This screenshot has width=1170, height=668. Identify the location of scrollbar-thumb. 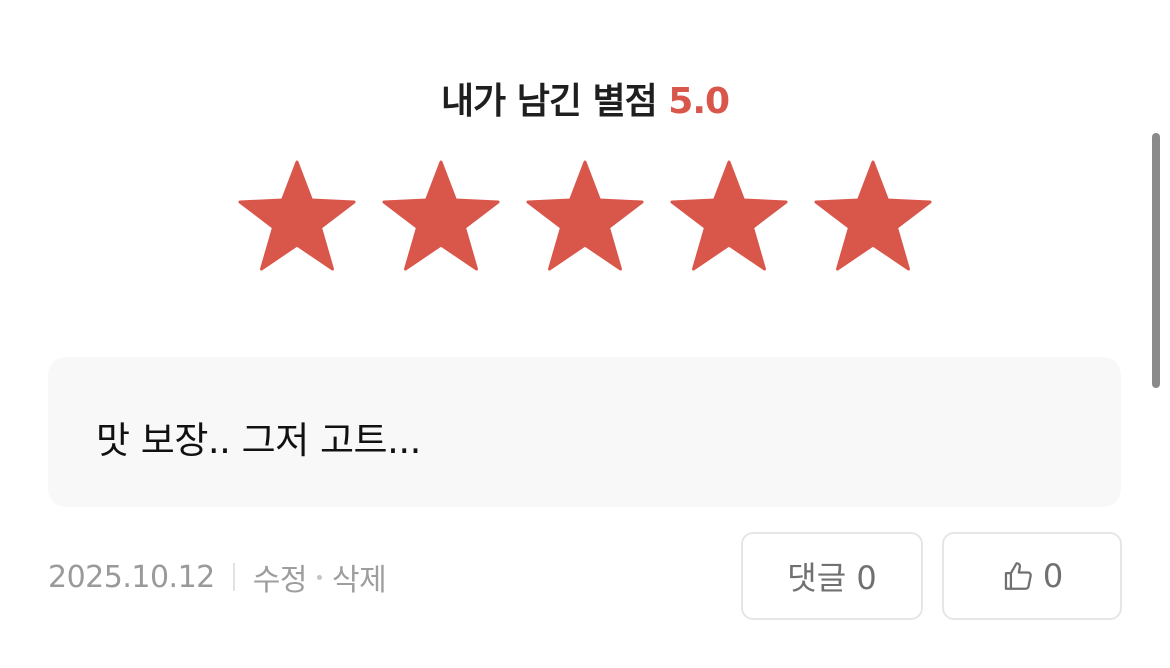
(1156, 260).